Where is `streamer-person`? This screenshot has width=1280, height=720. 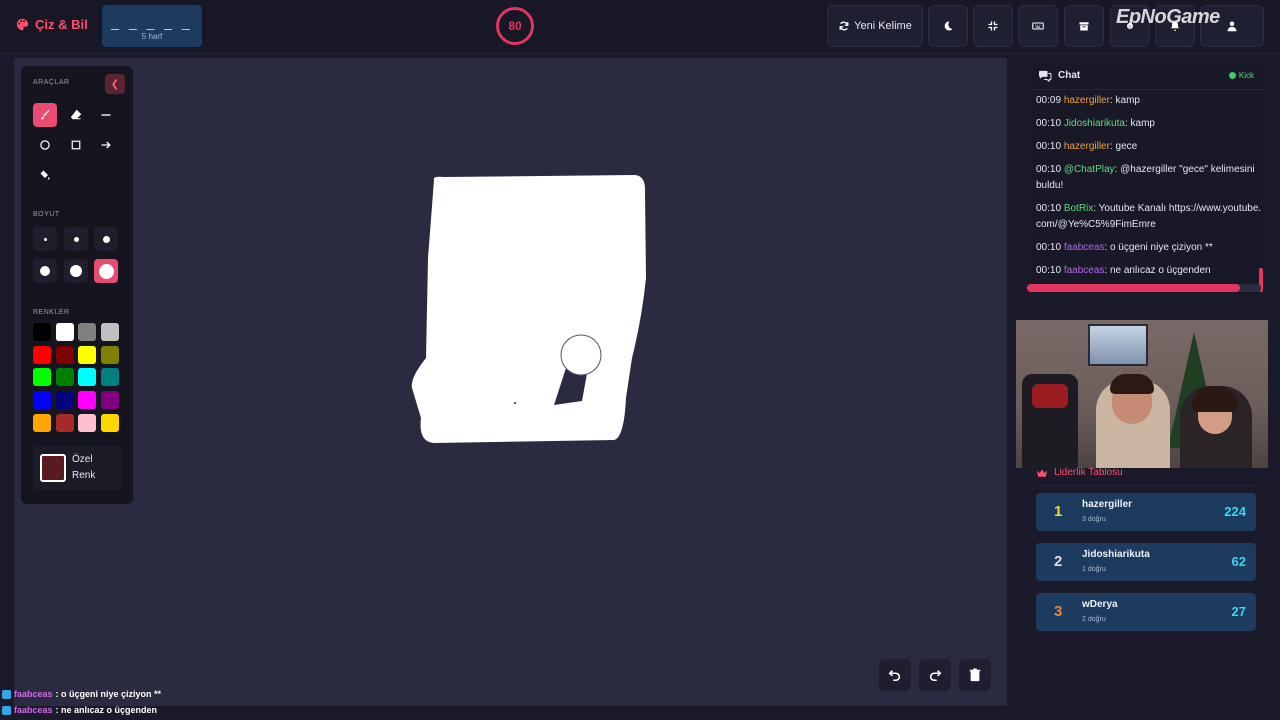 streamer-person is located at coordinates (1133, 421).